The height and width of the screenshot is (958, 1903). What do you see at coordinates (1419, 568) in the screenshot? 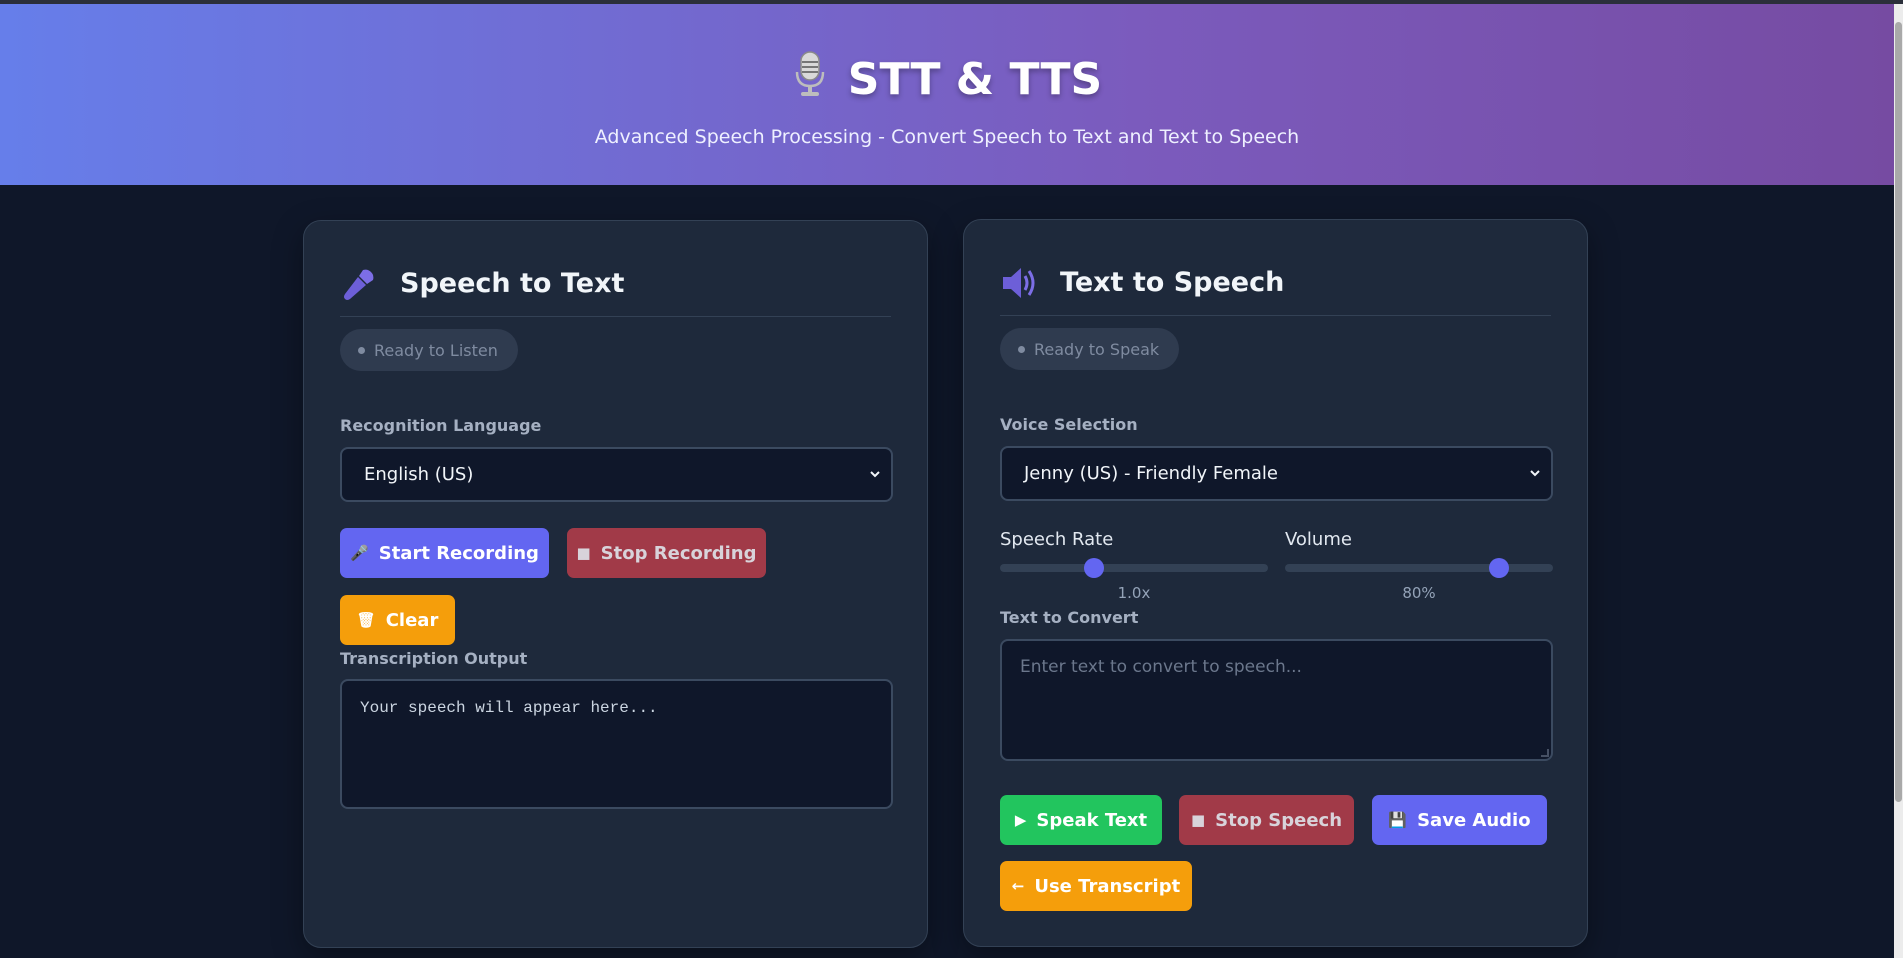
I see `volume-slider` at bounding box center [1419, 568].